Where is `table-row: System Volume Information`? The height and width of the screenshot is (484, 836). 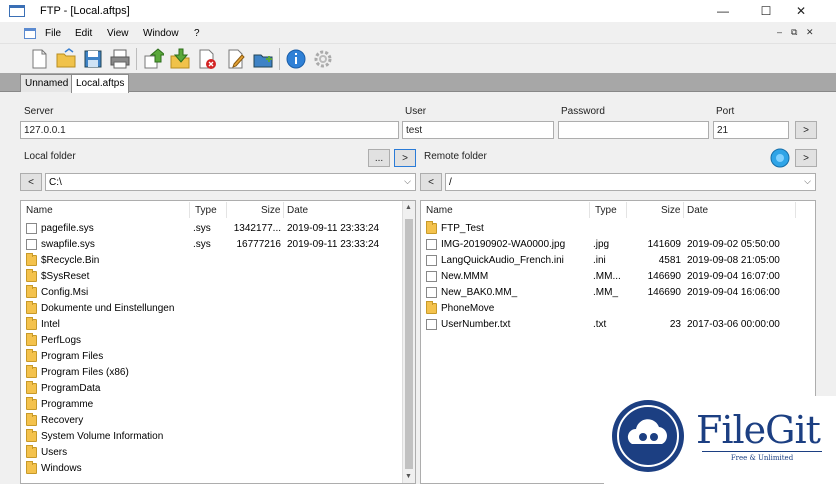
table-row: System Volume Information is located at coordinates (218, 437).